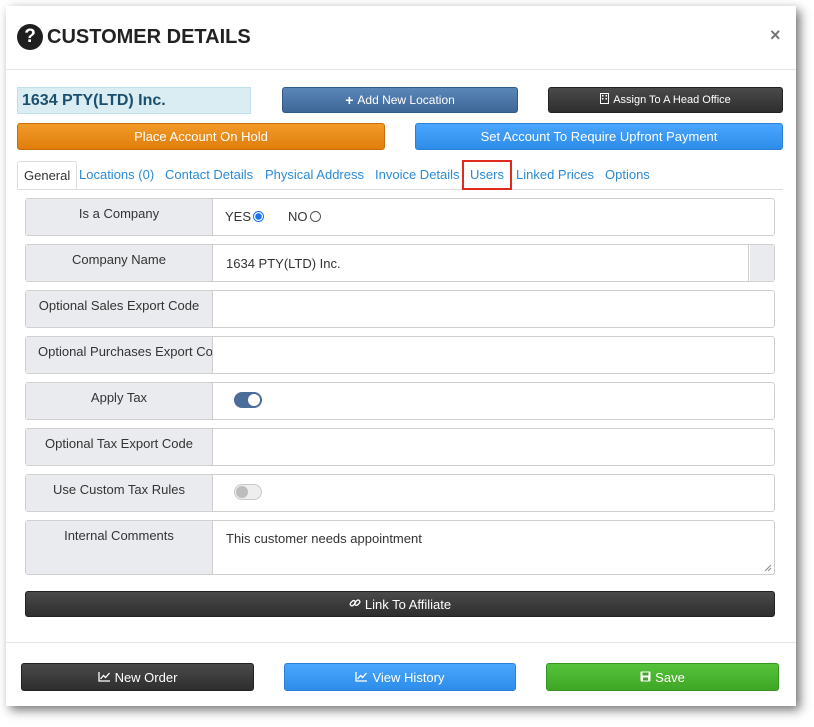 The image size is (814, 727). I want to click on company-name-addon, so click(762, 263).